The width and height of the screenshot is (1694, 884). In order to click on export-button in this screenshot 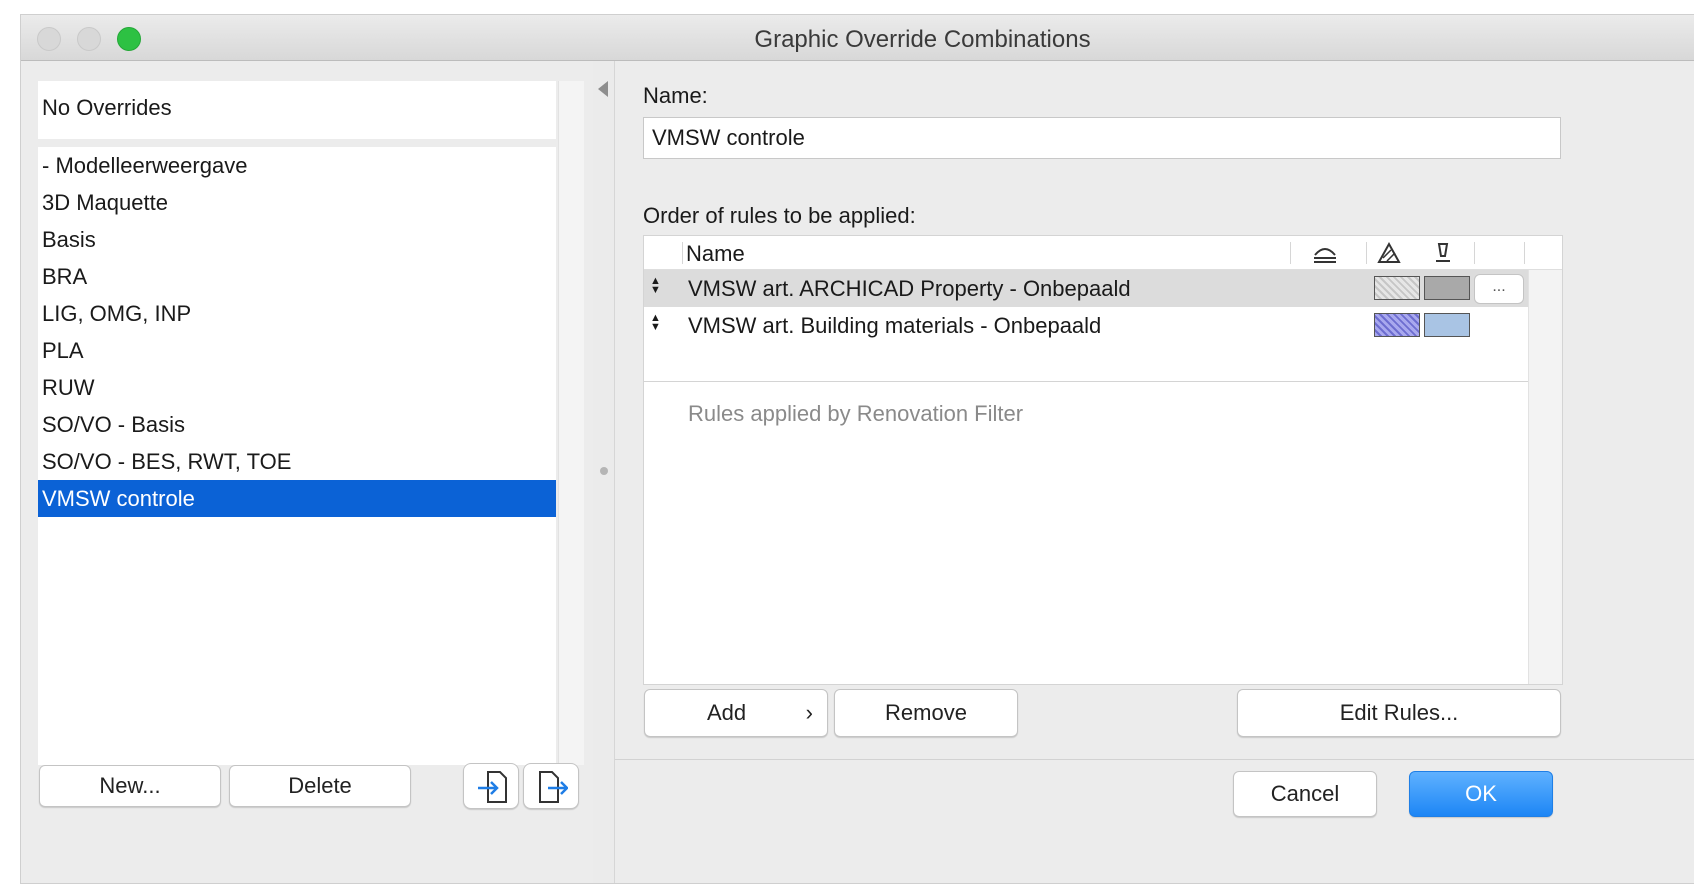, I will do `click(551, 786)`.